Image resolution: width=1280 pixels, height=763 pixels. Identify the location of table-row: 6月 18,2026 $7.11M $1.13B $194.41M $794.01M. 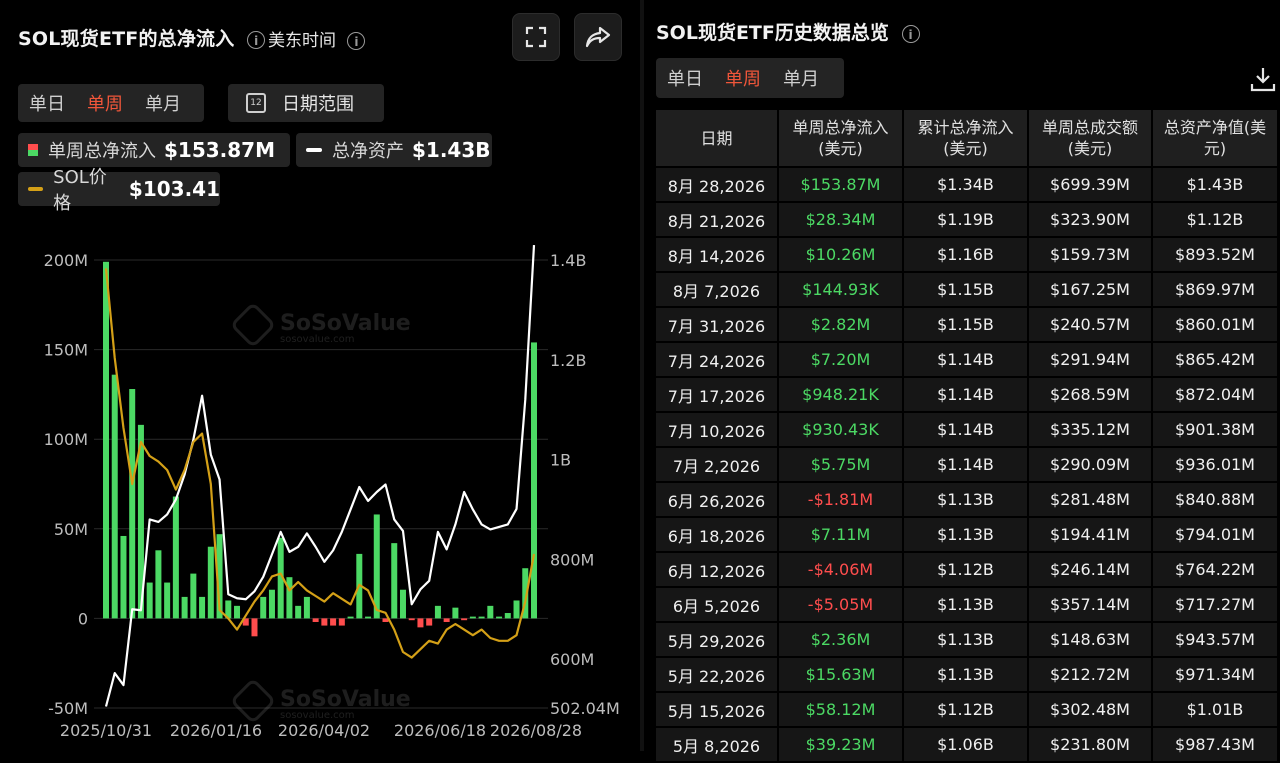
(967, 535).